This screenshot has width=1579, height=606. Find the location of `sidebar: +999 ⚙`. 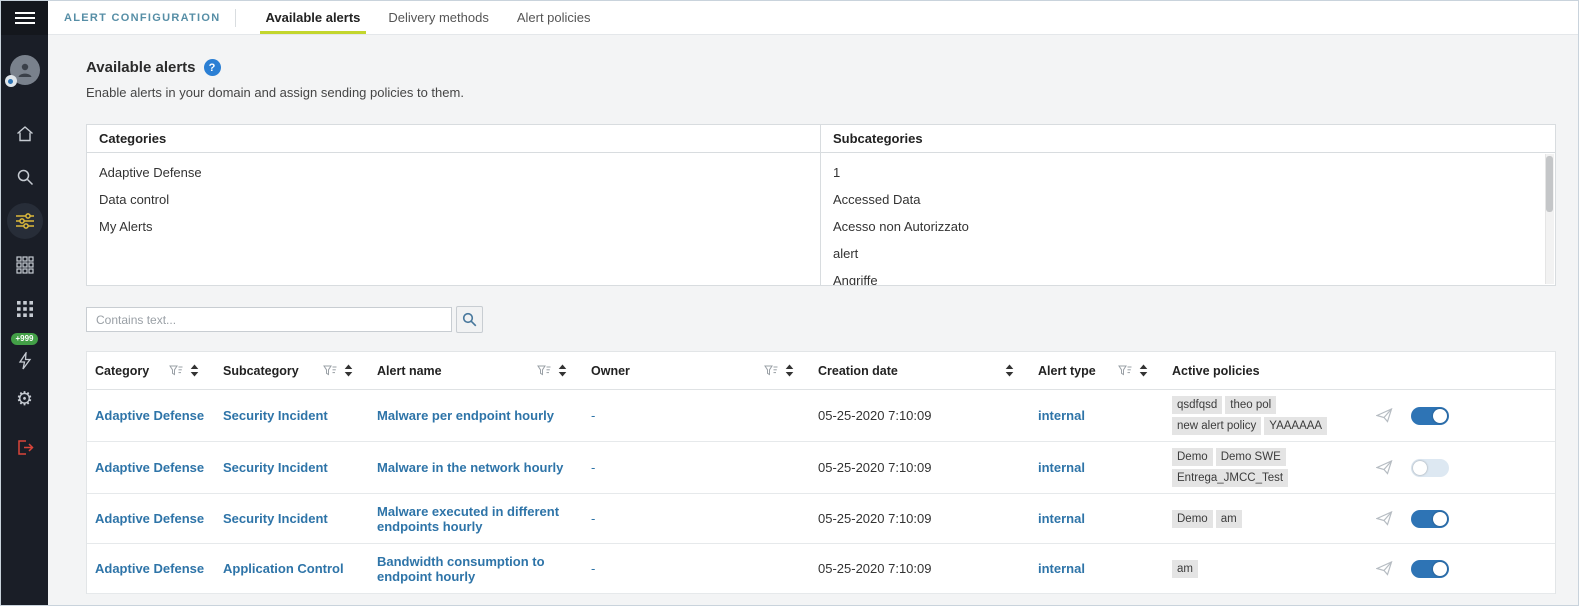

sidebar: +999 ⚙ is located at coordinates (24, 303).